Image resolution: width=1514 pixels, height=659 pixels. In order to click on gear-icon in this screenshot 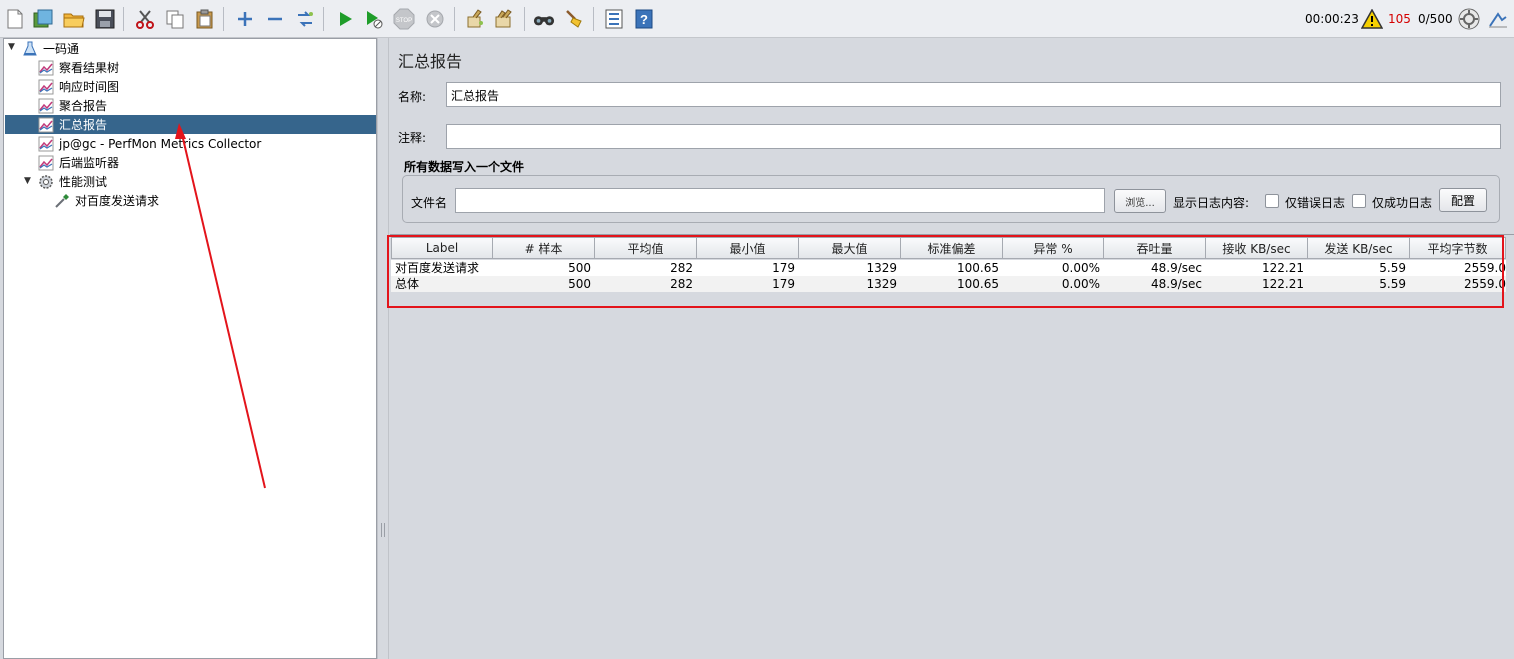, I will do `click(46, 182)`.